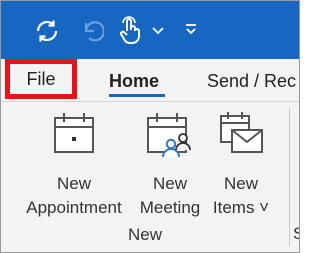  Describe the element at coordinates (296, 234) in the screenshot. I see `ribbon-next-group-label: S` at that location.